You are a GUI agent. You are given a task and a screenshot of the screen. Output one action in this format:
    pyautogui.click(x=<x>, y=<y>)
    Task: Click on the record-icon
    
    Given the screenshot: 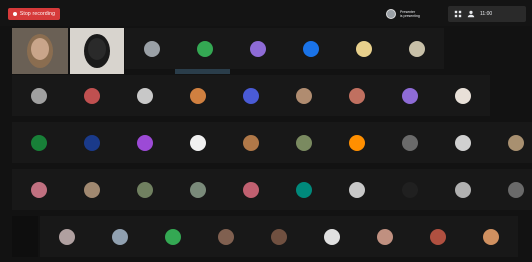 What is the action you would take?
    pyautogui.click(x=14, y=14)
    